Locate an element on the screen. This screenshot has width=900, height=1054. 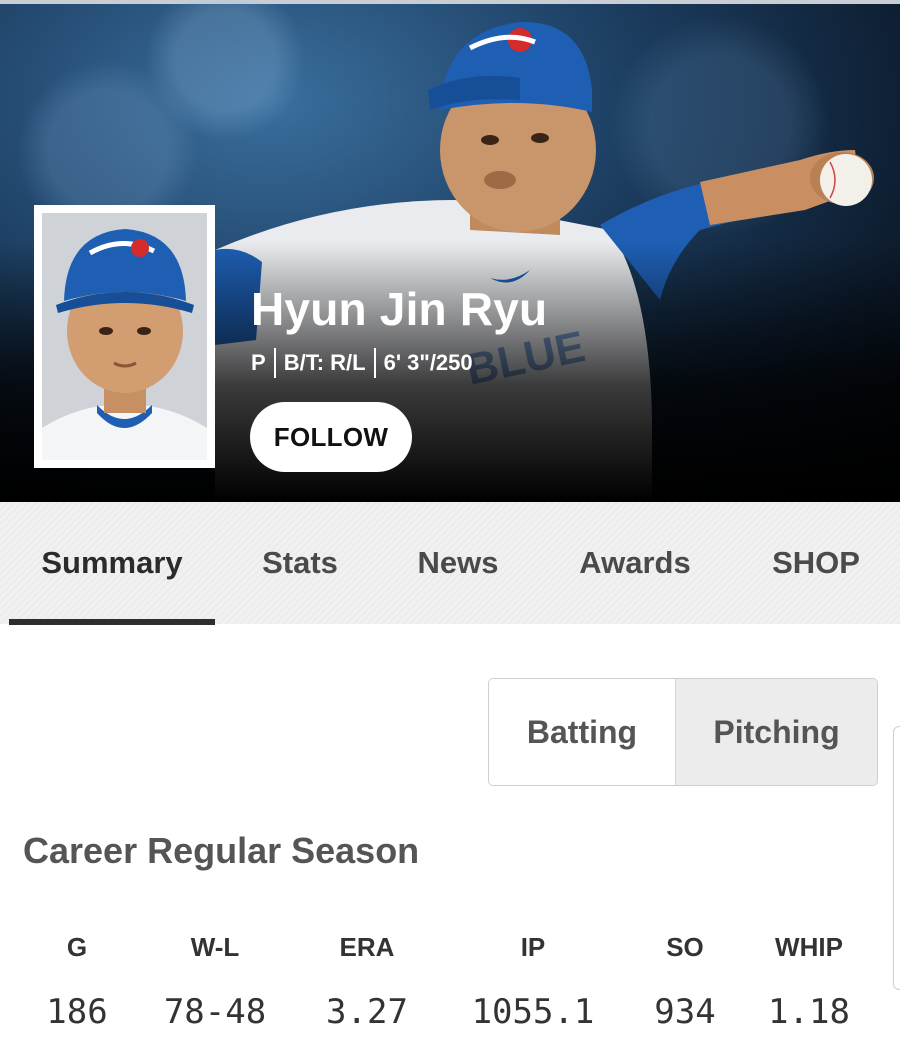
career-section-title: Career Regular Season is located at coordinates (221, 850).